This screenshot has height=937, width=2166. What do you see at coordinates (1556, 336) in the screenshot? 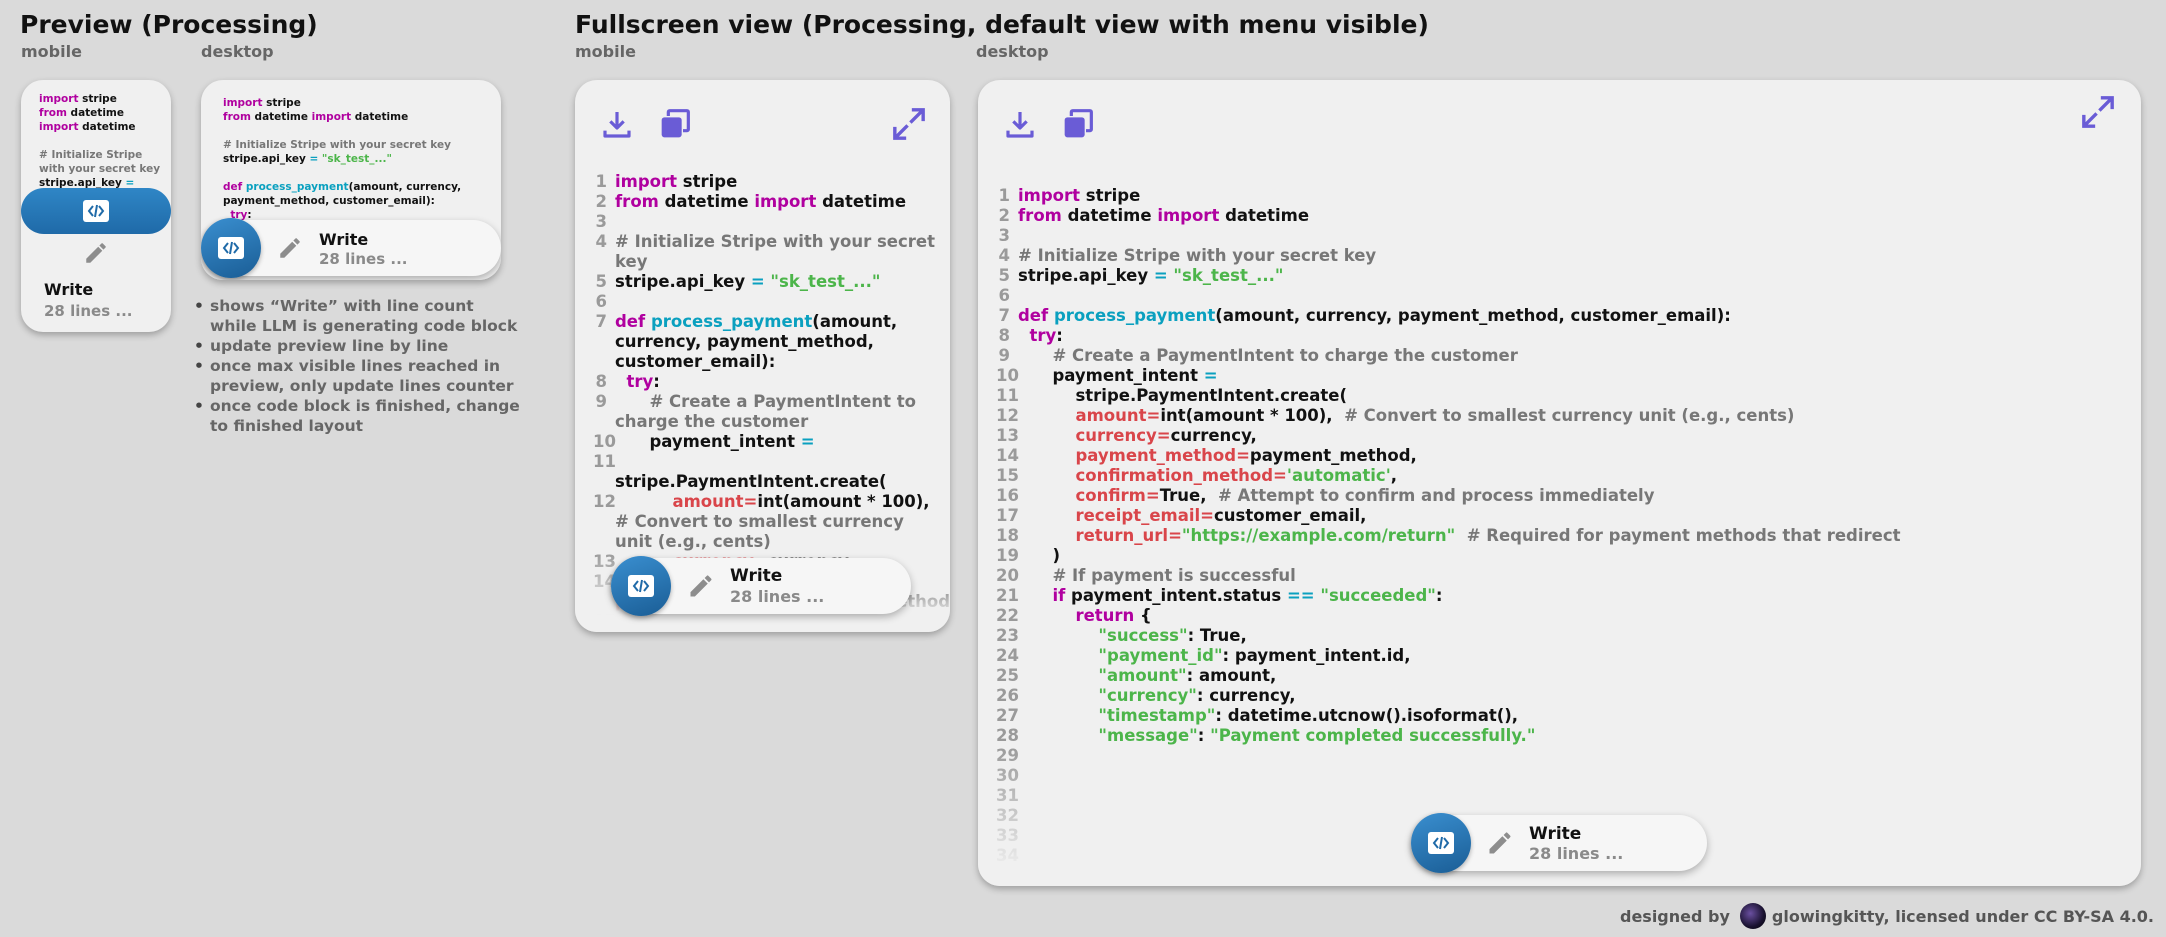
I see `code-line: 8 try:` at bounding box center [1556, 336].